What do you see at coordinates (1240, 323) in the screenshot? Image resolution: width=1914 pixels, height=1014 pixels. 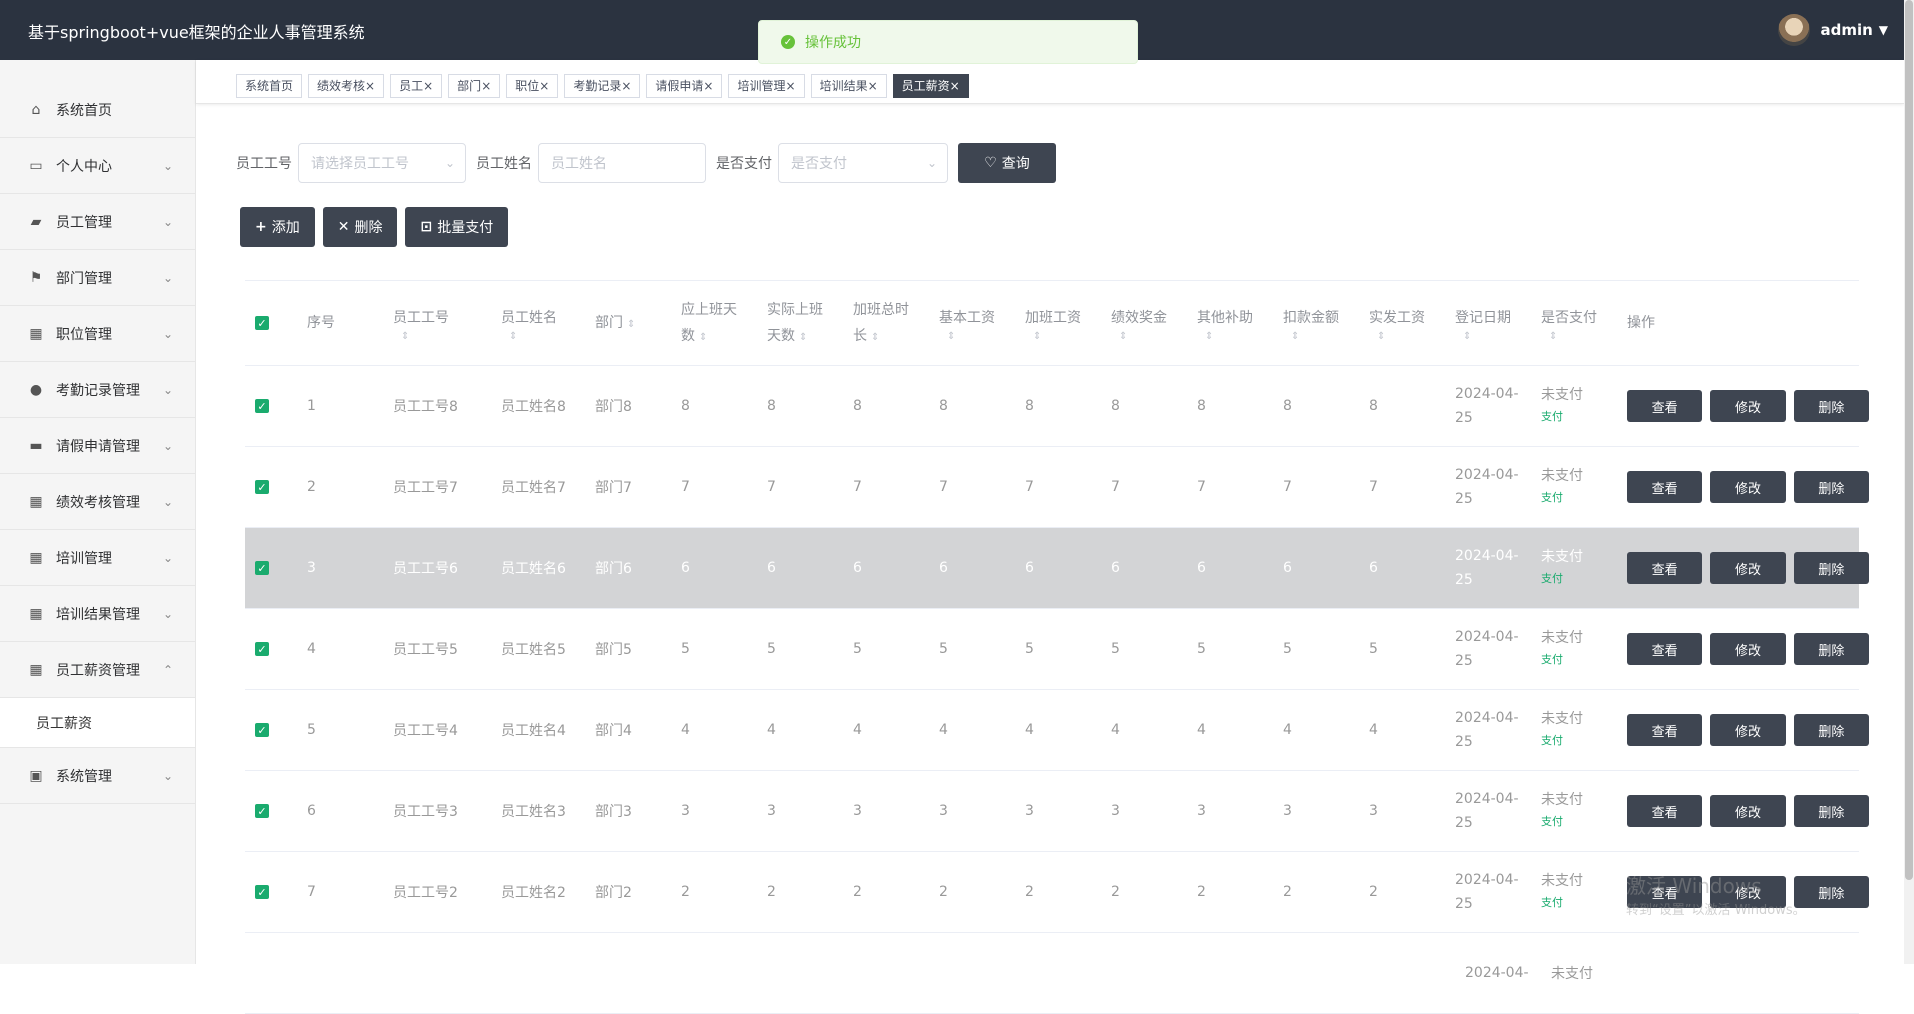 I see `column-header: 其他补助 ⇕` at bounding box center [1240, 323].